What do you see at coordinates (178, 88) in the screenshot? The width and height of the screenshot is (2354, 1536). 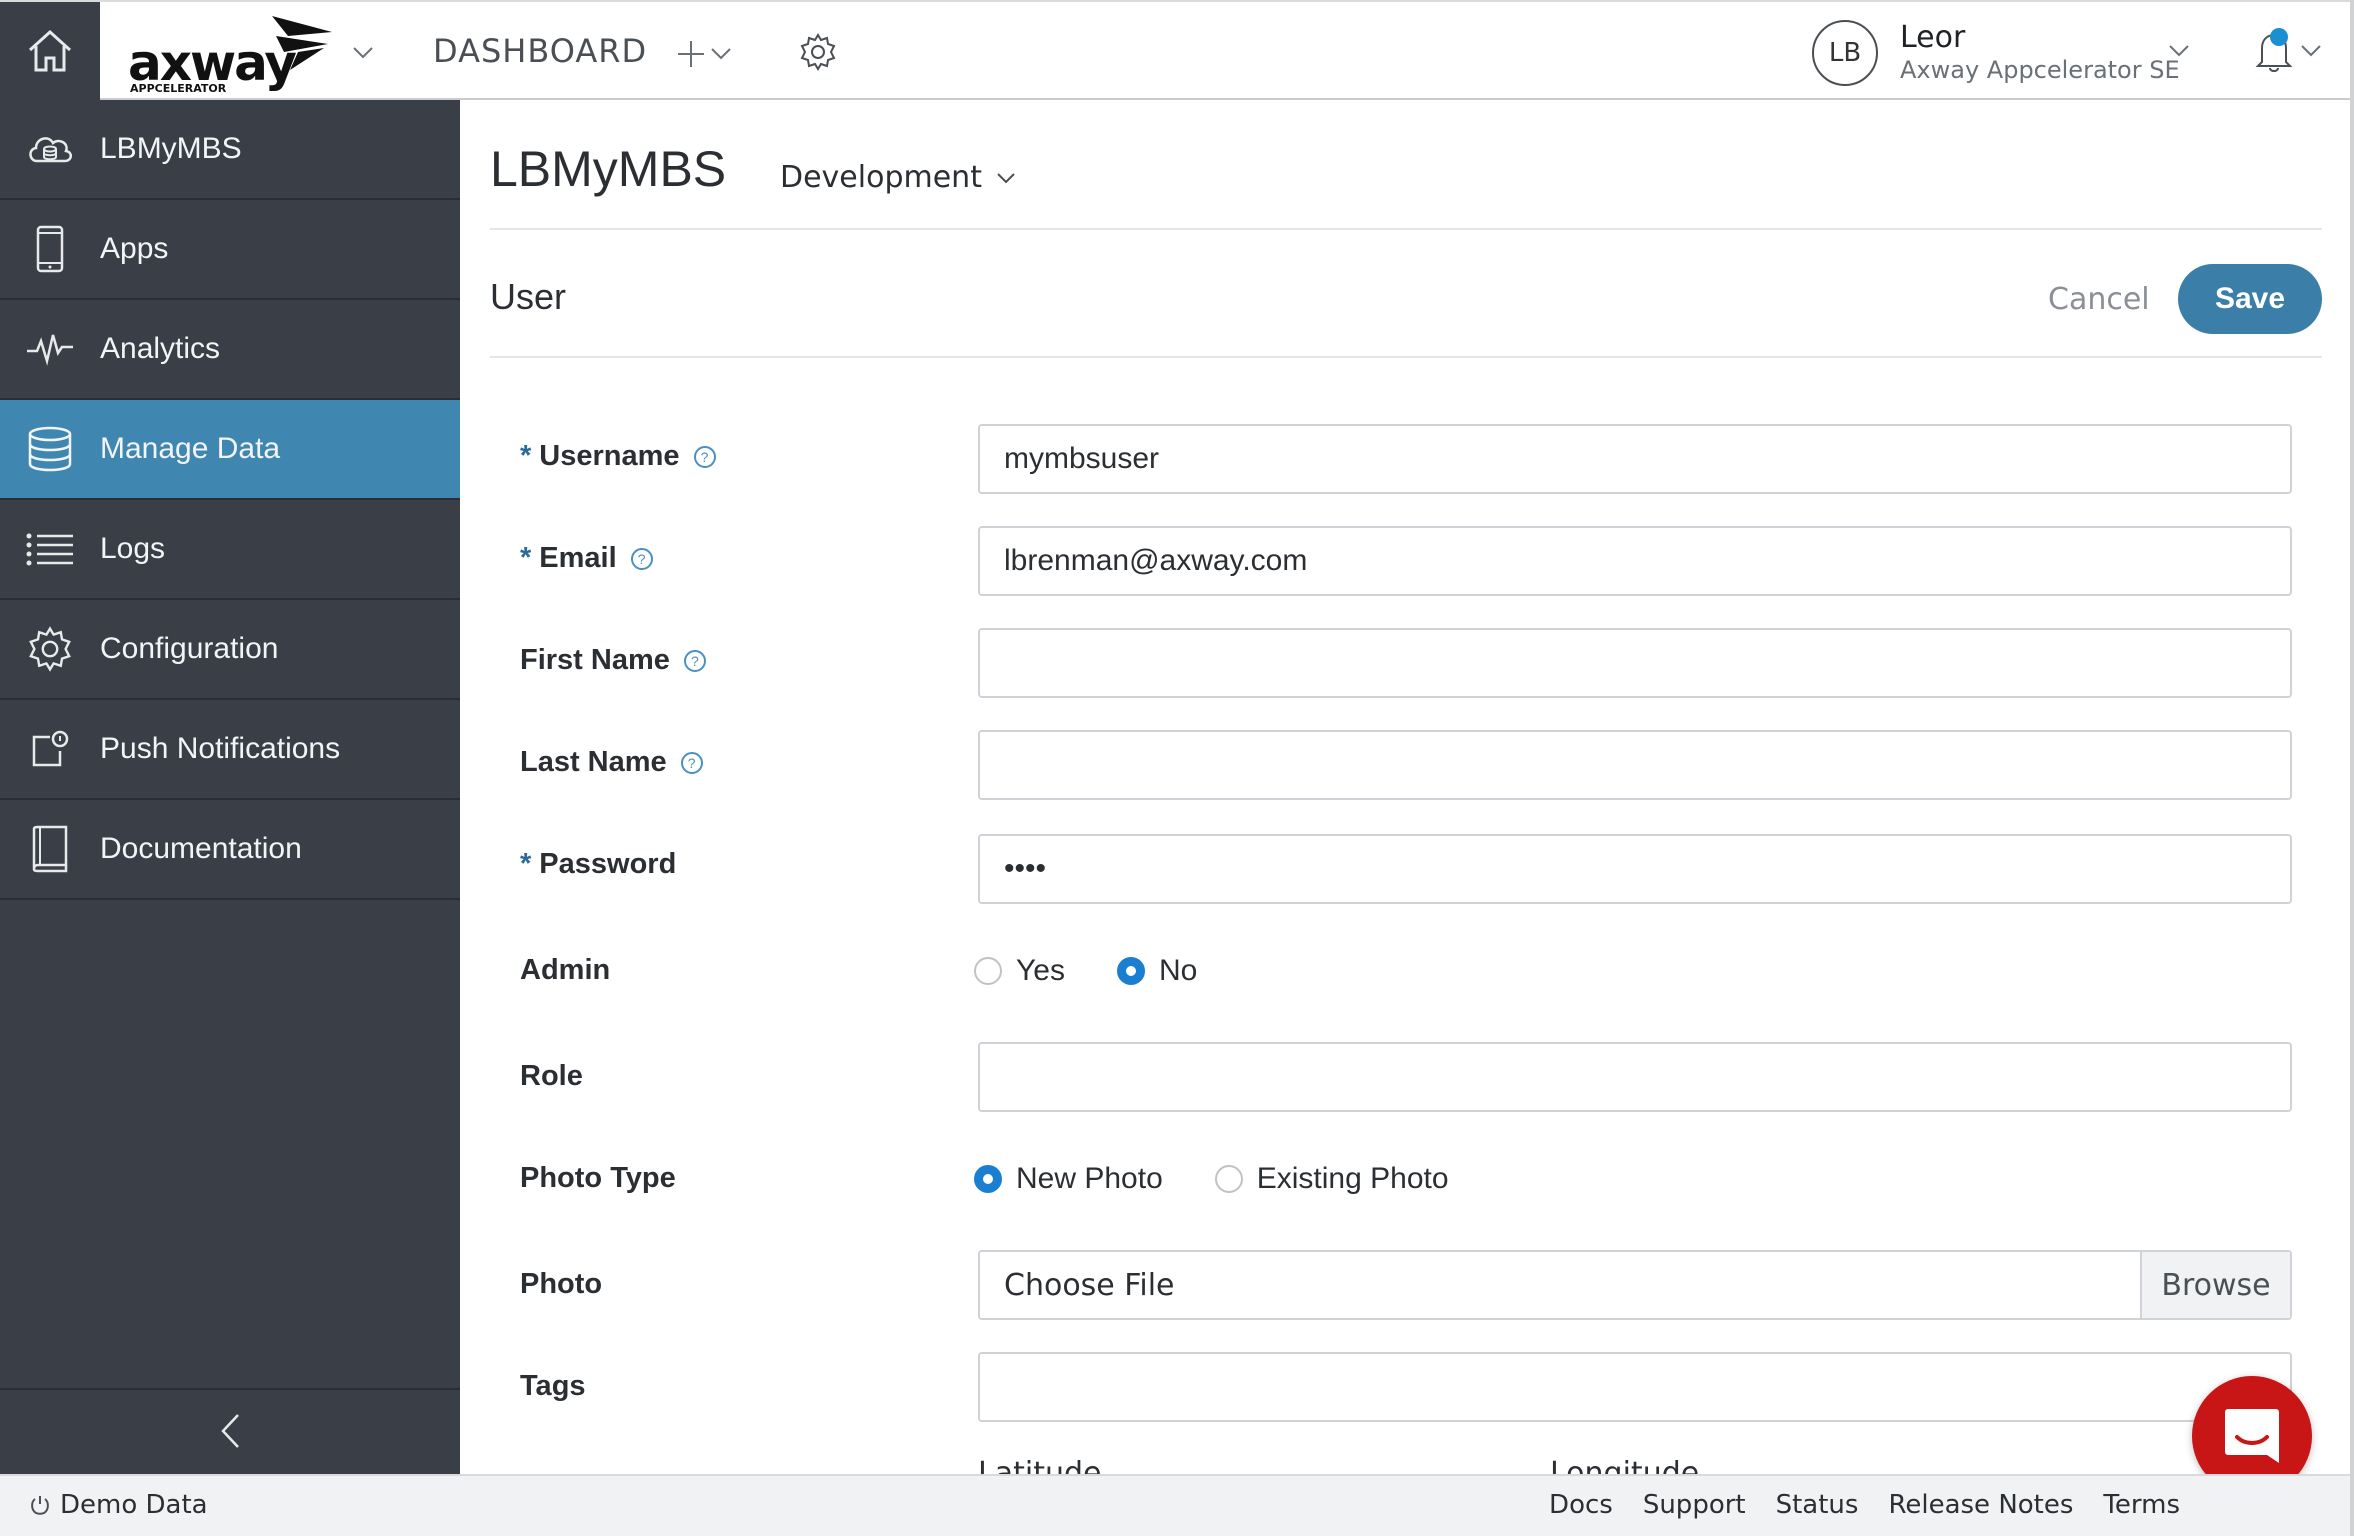 I see `logo-subtext: APPCELERATOR` at bounding box center [178, 88].